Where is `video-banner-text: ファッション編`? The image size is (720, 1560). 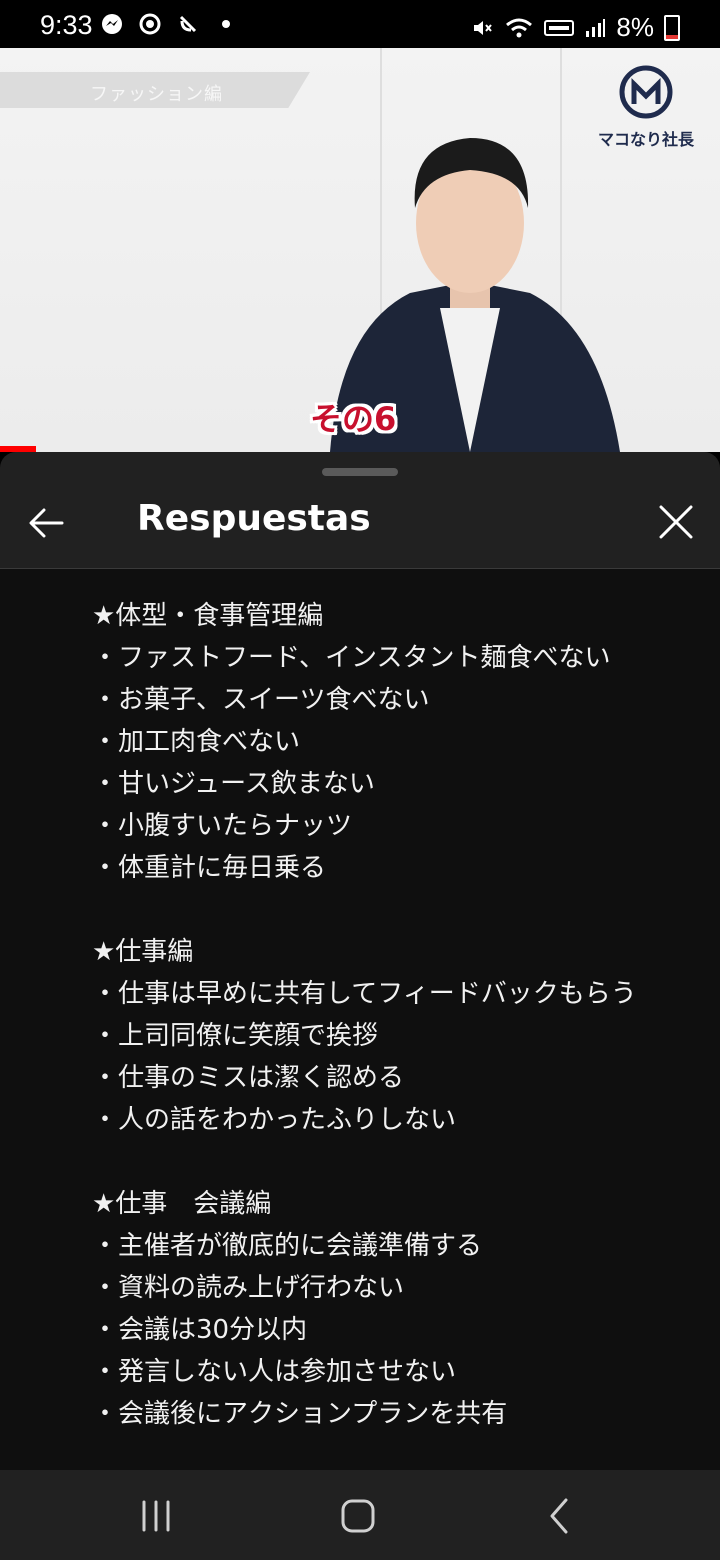 video-banner-text: ファッション編 is located at coordinates (156, 94).